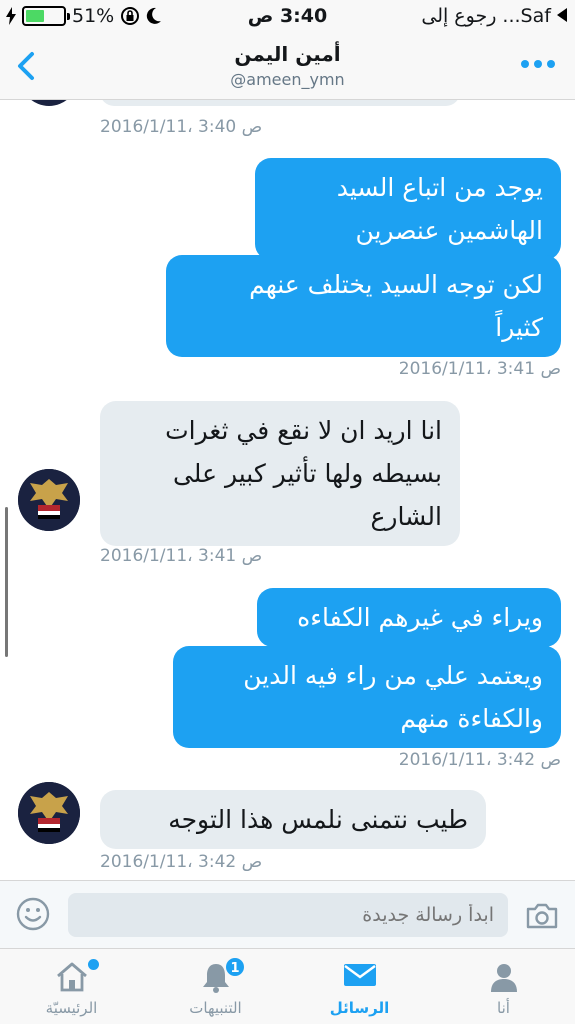  What do you see at coordinates (6, 582) in the screenshot?
I see `scroll-indicator` at bounding box center [6, 582].